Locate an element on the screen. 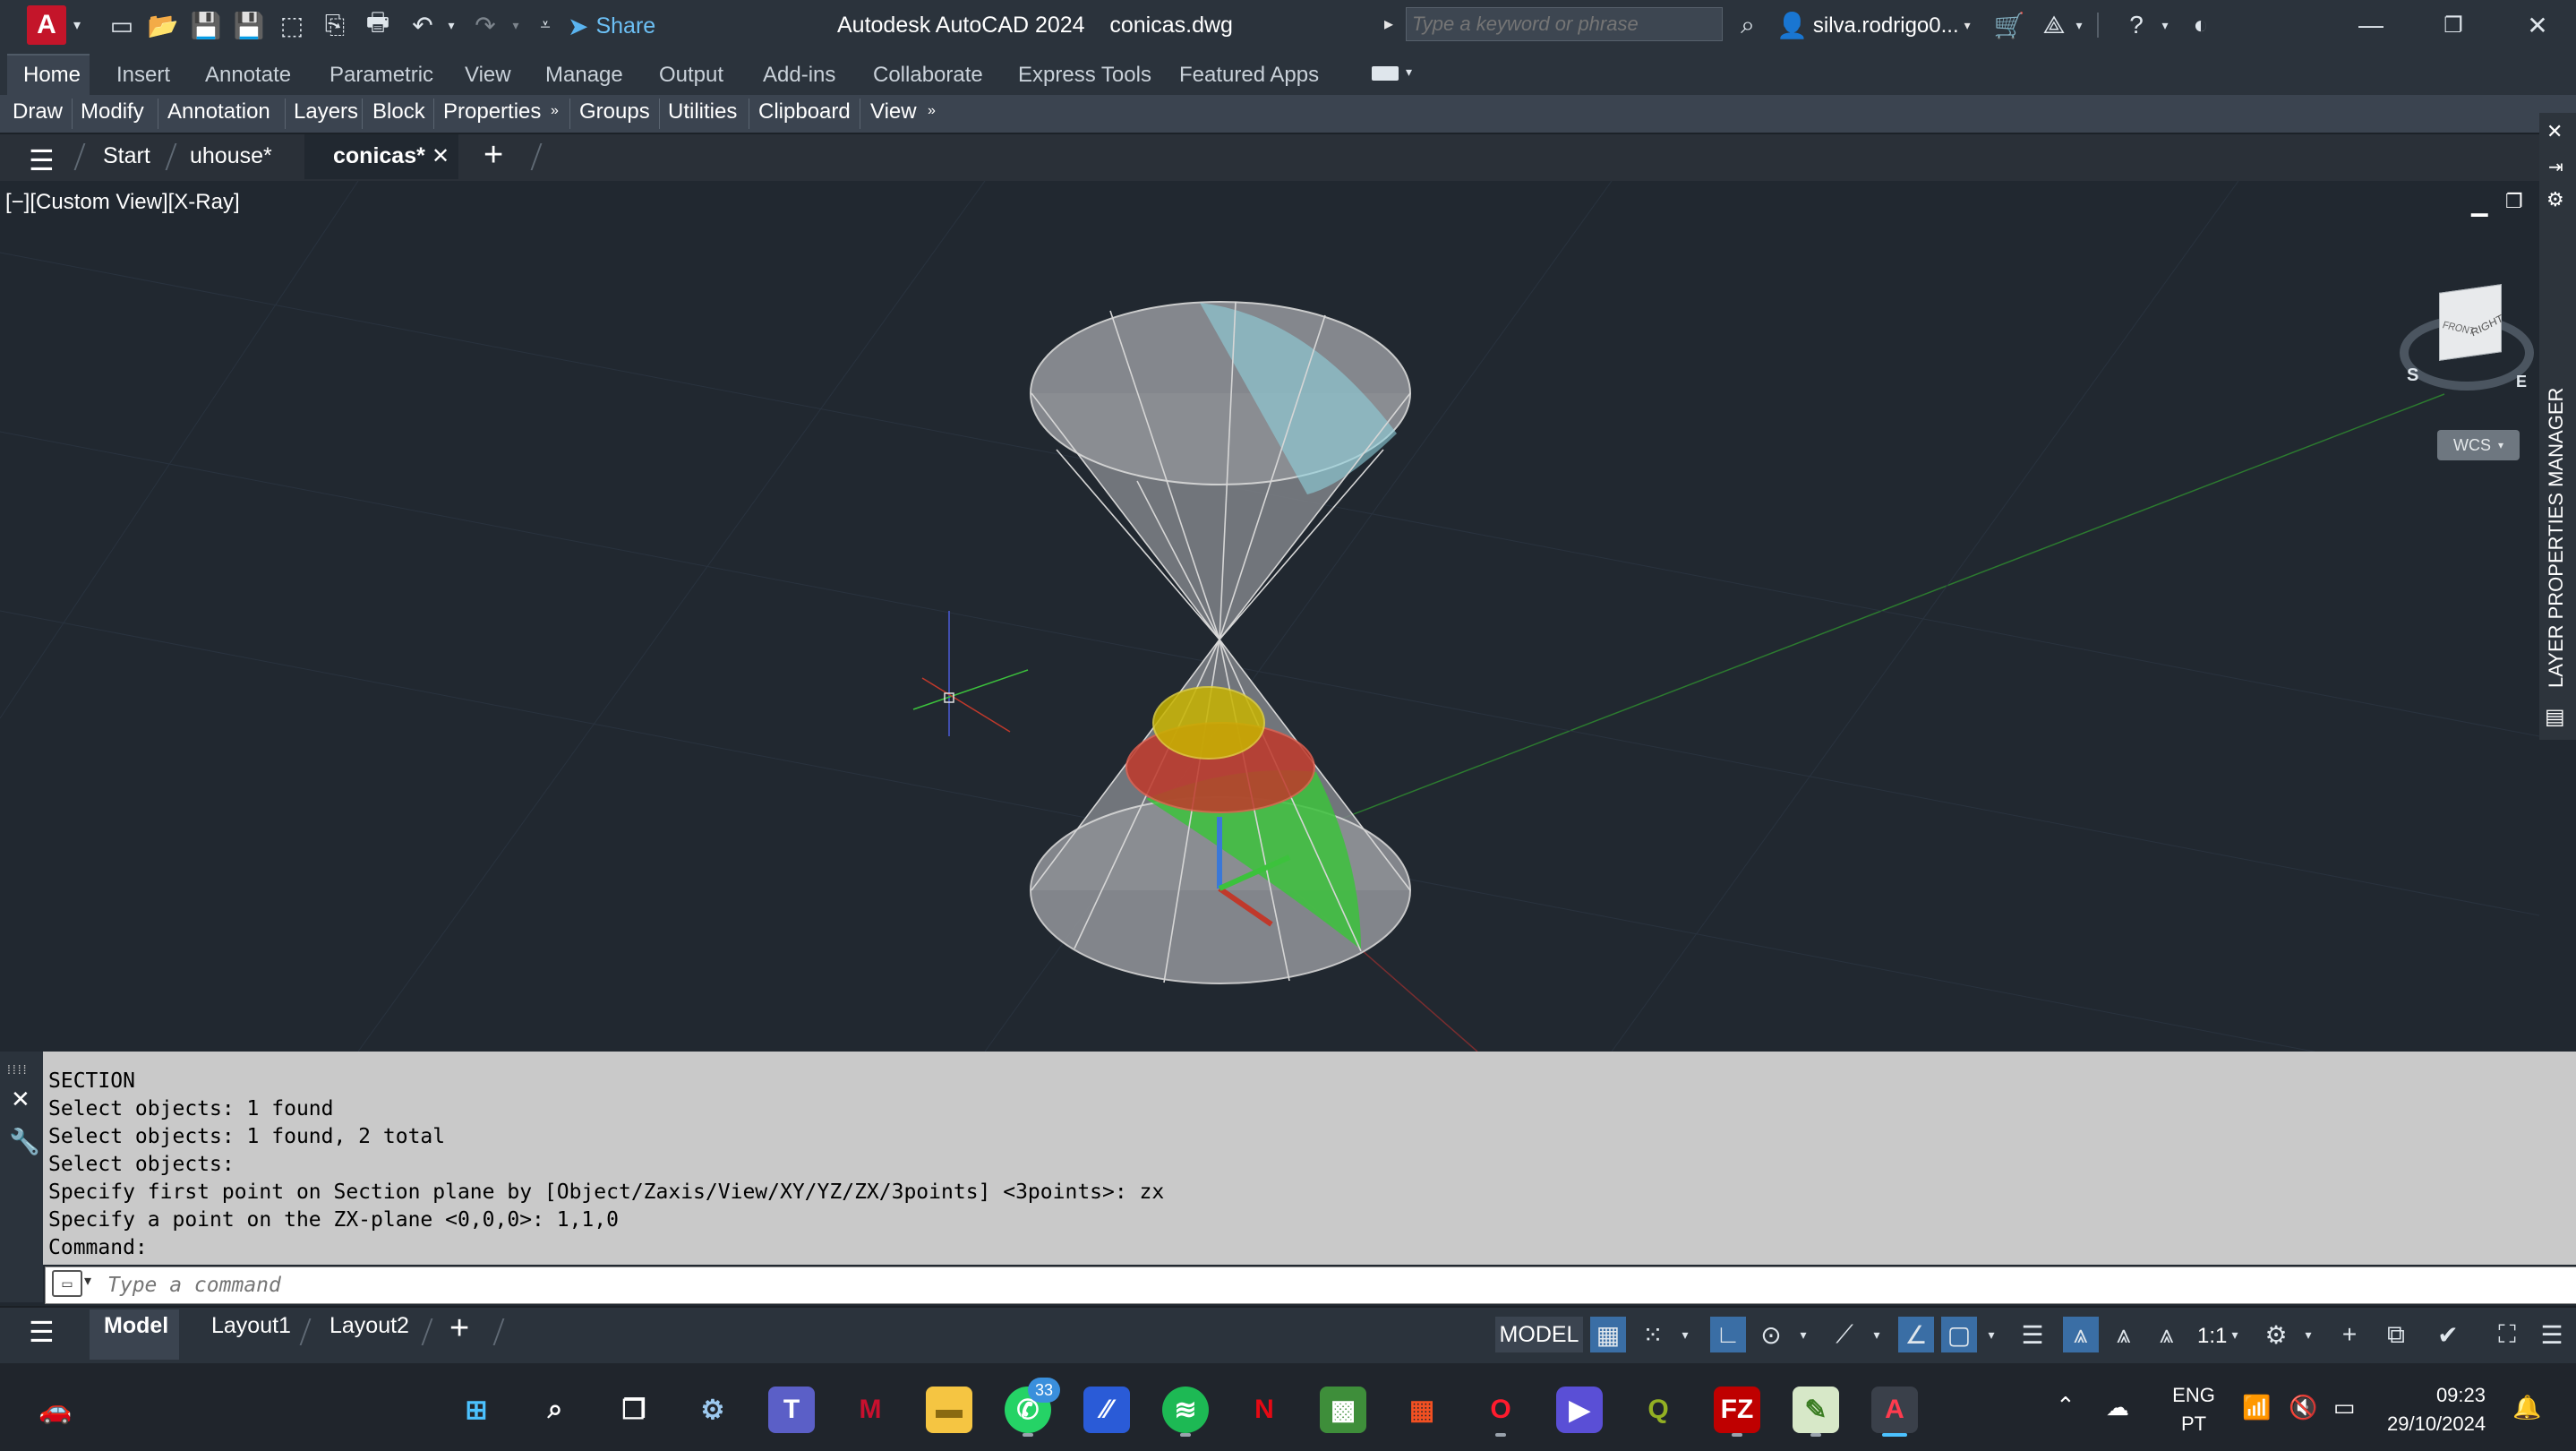  tab-parametric: Parametric is located at coordinates (381, 75).